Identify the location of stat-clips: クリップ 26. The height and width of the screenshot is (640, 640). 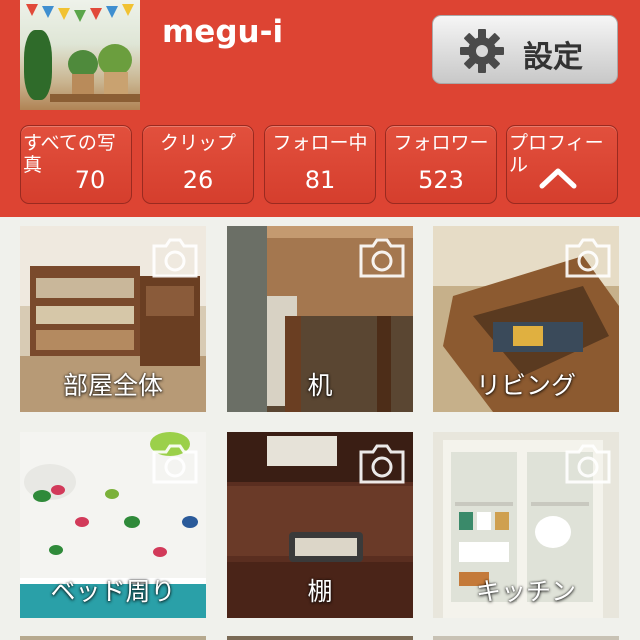
(198, 164).